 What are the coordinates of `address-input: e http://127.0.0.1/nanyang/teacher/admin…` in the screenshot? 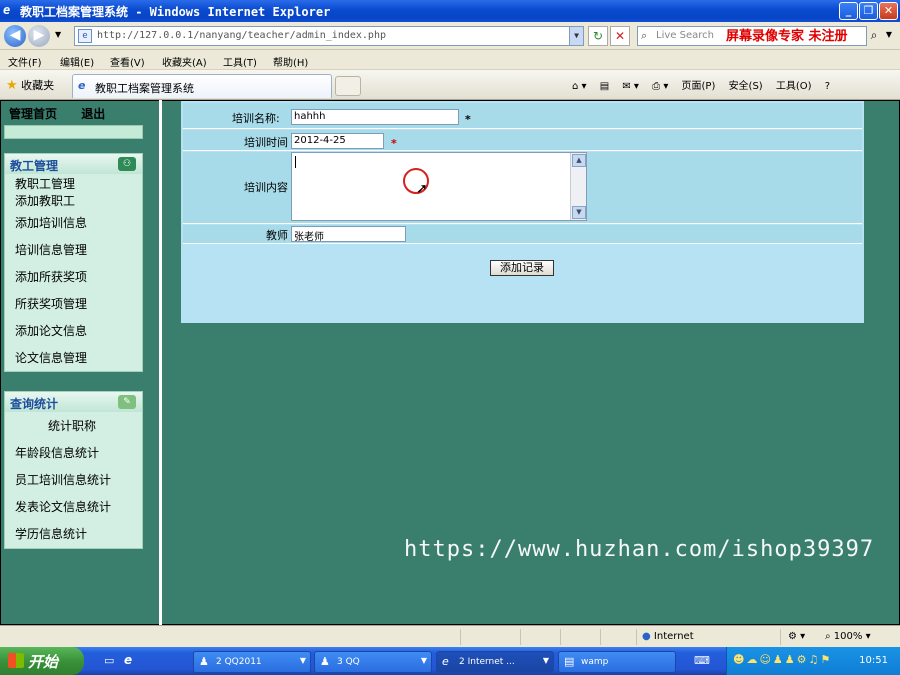 It's located at (329, 36).